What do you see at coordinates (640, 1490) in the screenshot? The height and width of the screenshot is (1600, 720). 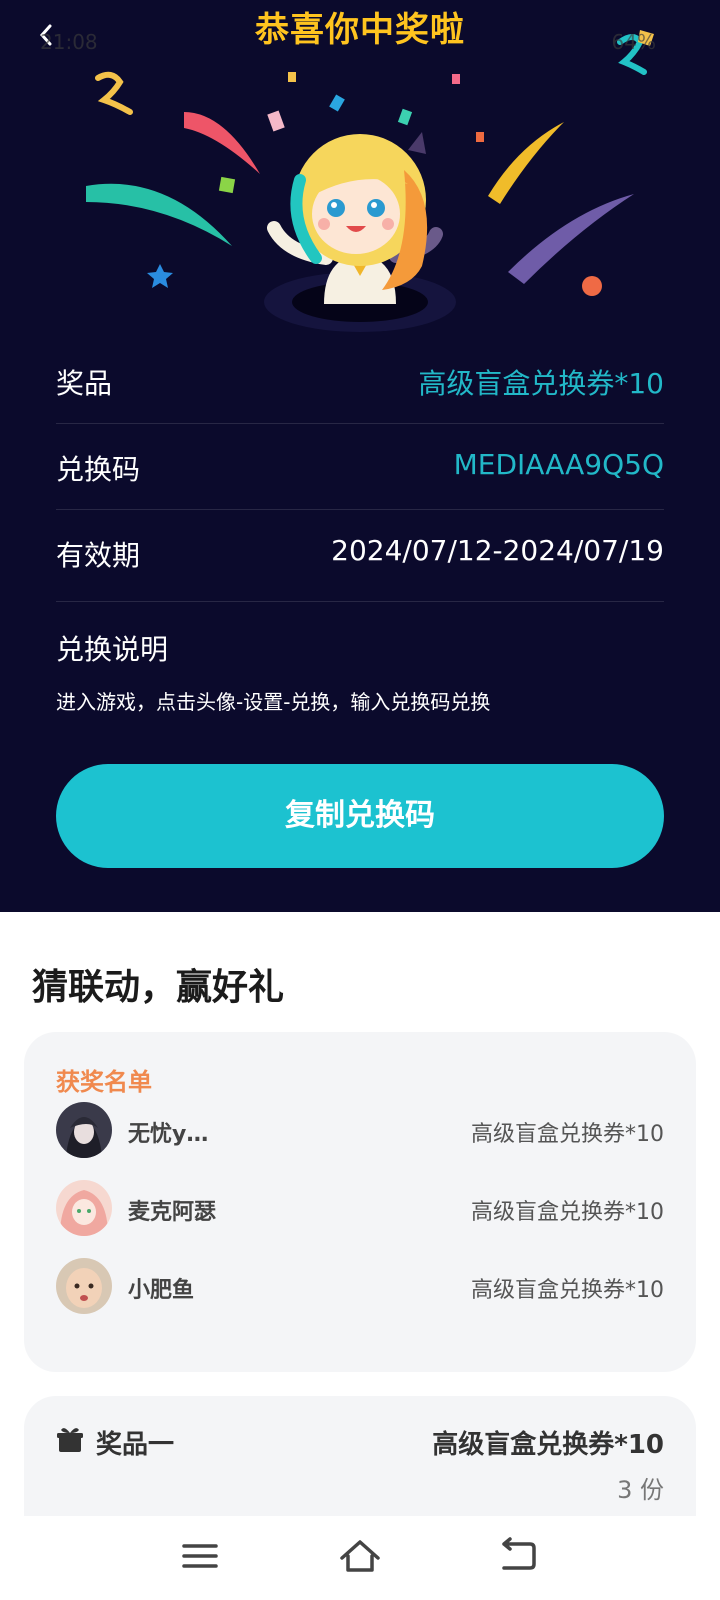 I see `prize-tier-count: 3 份` at bounding box center [640, 1490].